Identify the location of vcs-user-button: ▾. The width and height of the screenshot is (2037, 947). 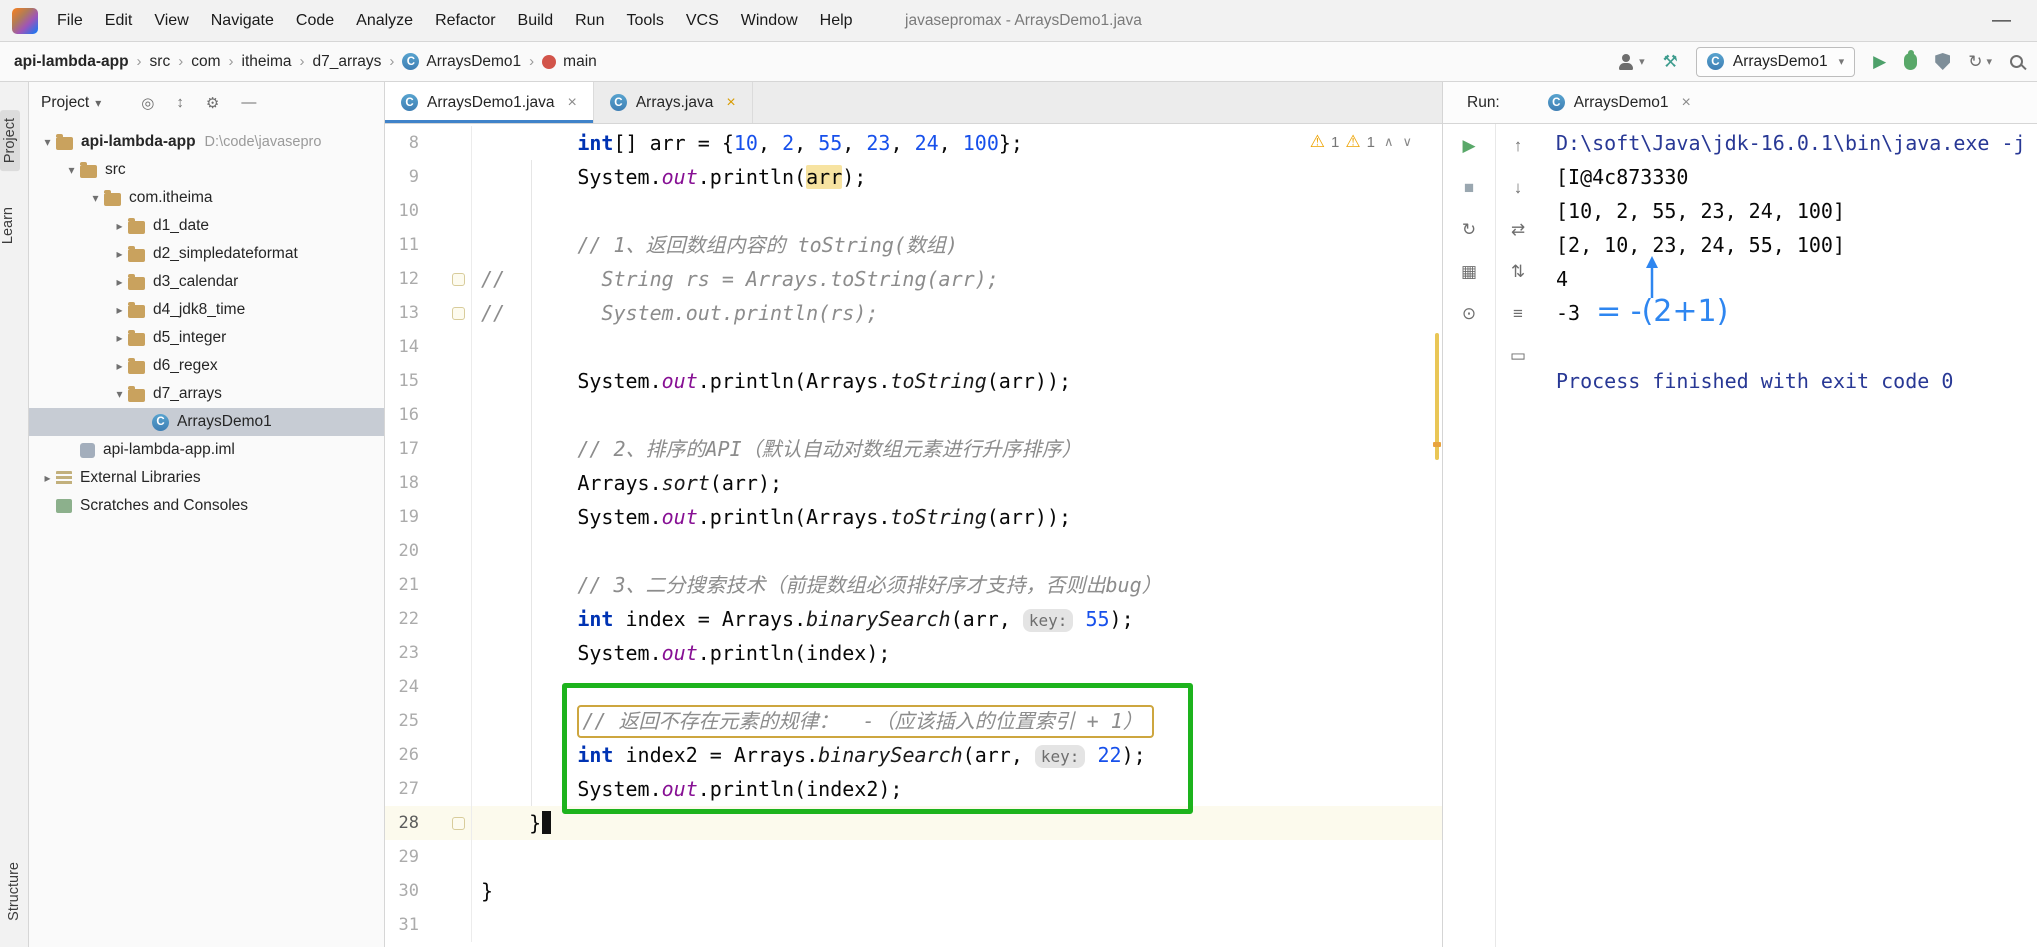
(1631, 61).